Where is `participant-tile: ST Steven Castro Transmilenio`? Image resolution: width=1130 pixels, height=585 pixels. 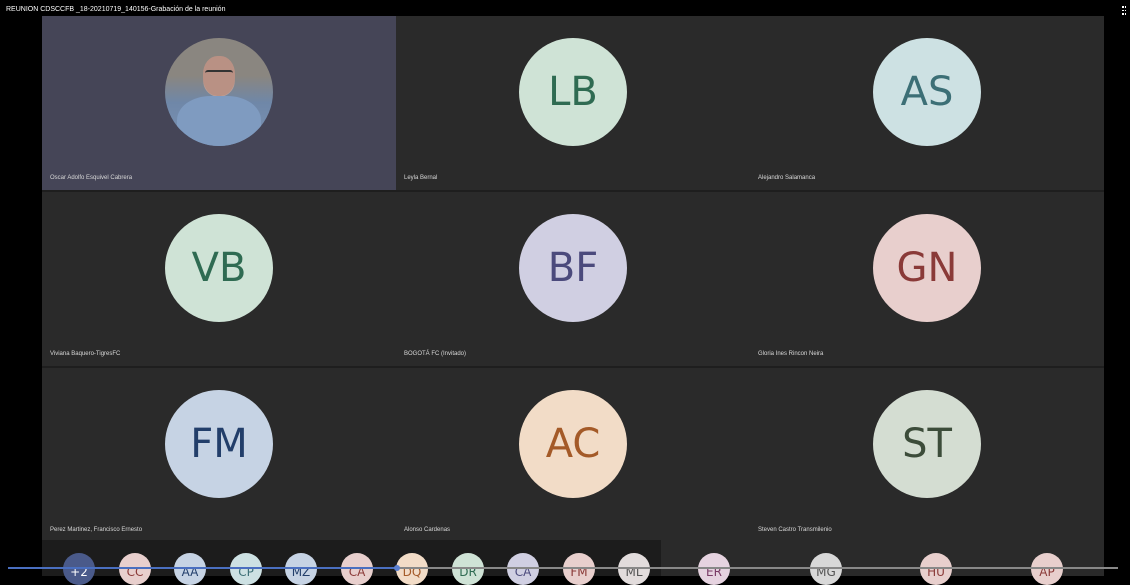
participant-tile: ST Steven Castro Transmilenio is located at coordinates (927, 455).